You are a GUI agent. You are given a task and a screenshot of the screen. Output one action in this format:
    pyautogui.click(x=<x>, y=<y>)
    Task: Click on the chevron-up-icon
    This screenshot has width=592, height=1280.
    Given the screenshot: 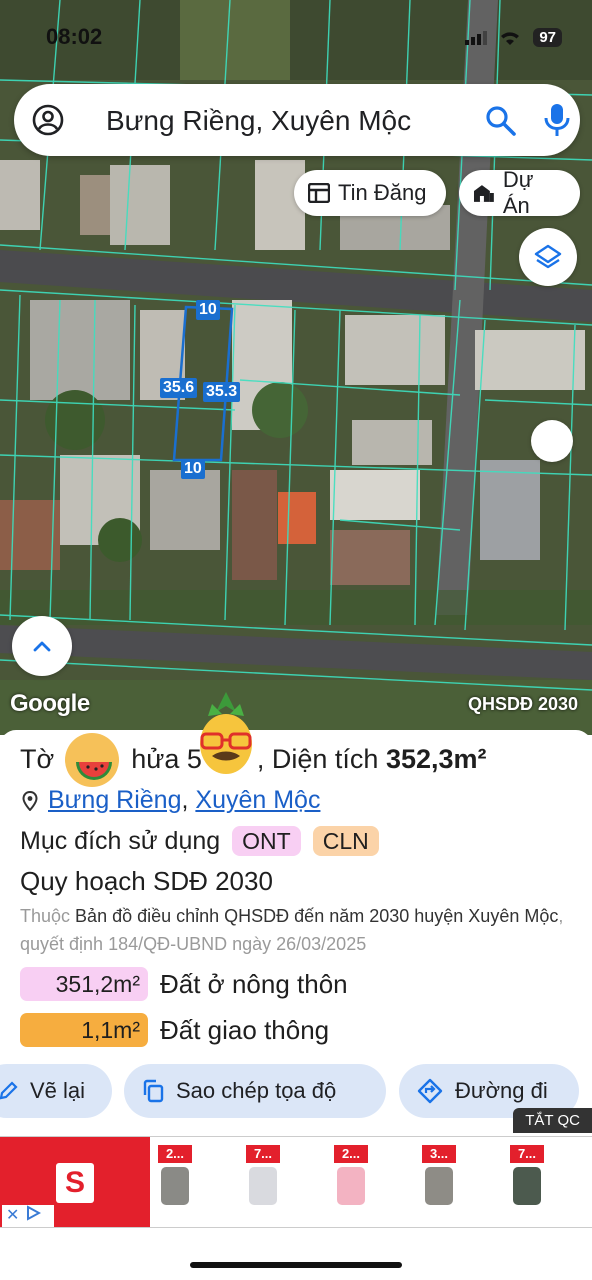 What is the action you would take?
    pyautogui.click(x=42, y=646)
    